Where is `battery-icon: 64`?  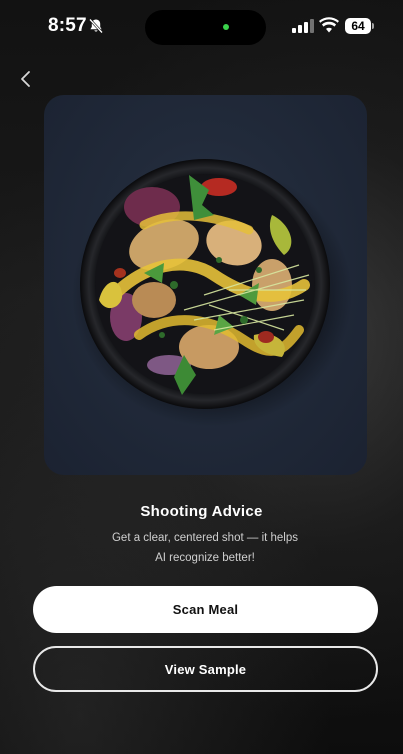
battery-icon: 64 is located at coordinates (360, 26).